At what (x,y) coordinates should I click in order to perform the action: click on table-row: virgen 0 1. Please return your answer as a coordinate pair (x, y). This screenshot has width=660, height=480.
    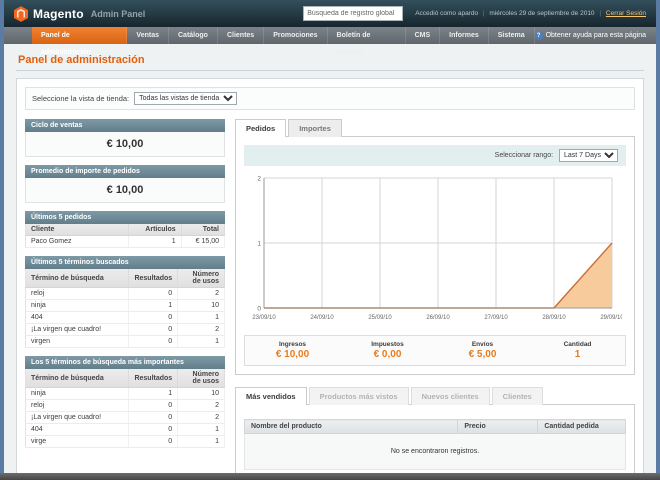
    Looking at the image, I should click on (125, 341).